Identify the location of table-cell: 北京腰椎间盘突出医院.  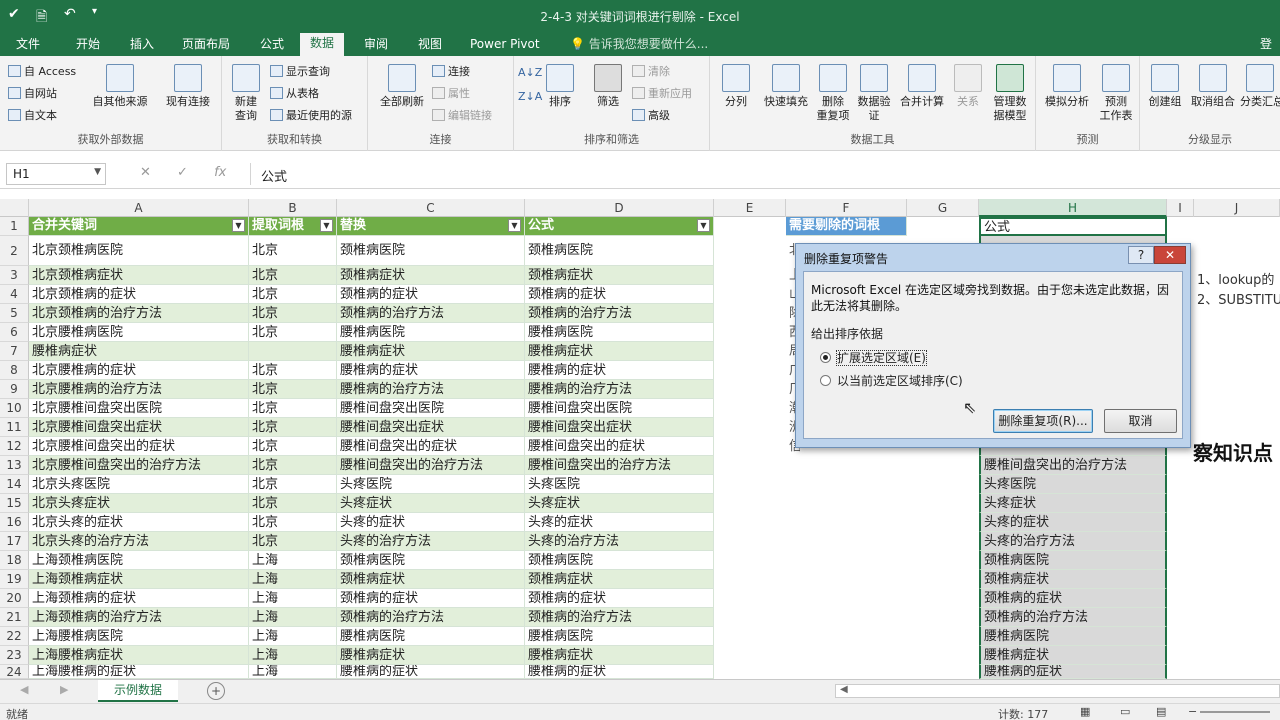
(139, 408).